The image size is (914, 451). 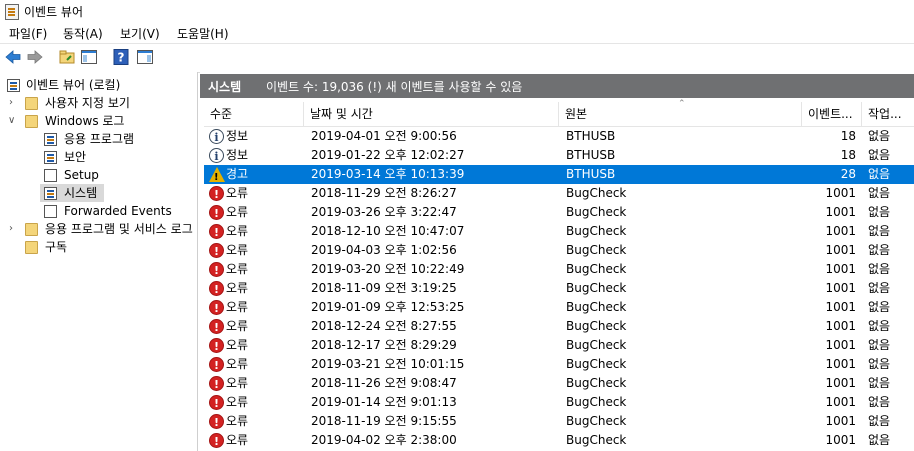 What do you see at coordinates (203, 33) in the screenshot?
I see `menu-help: 도움말(H)` at bounding box center [203, 33].